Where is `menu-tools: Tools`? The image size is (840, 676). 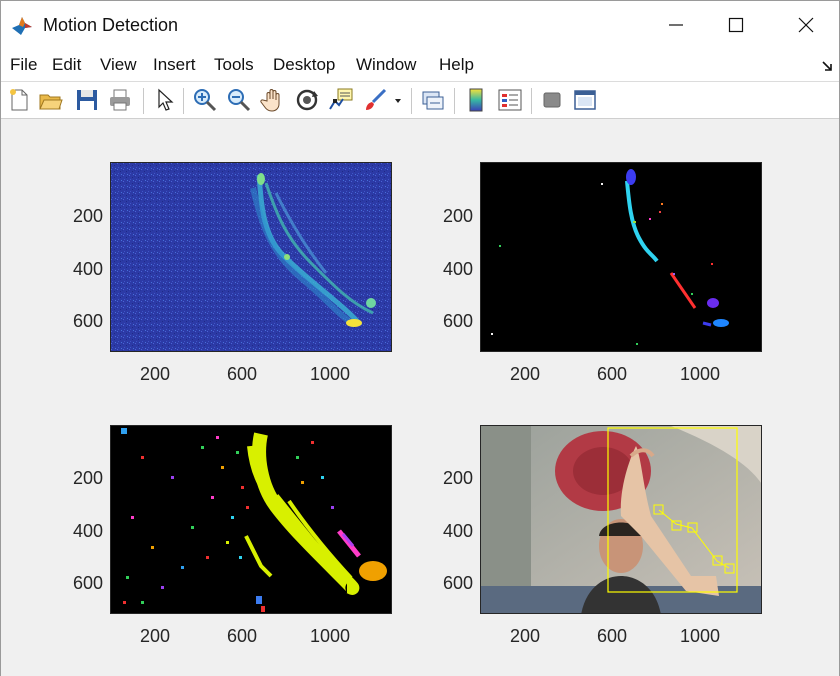
menu-tools: Tools is located at coordinates (234, 65).